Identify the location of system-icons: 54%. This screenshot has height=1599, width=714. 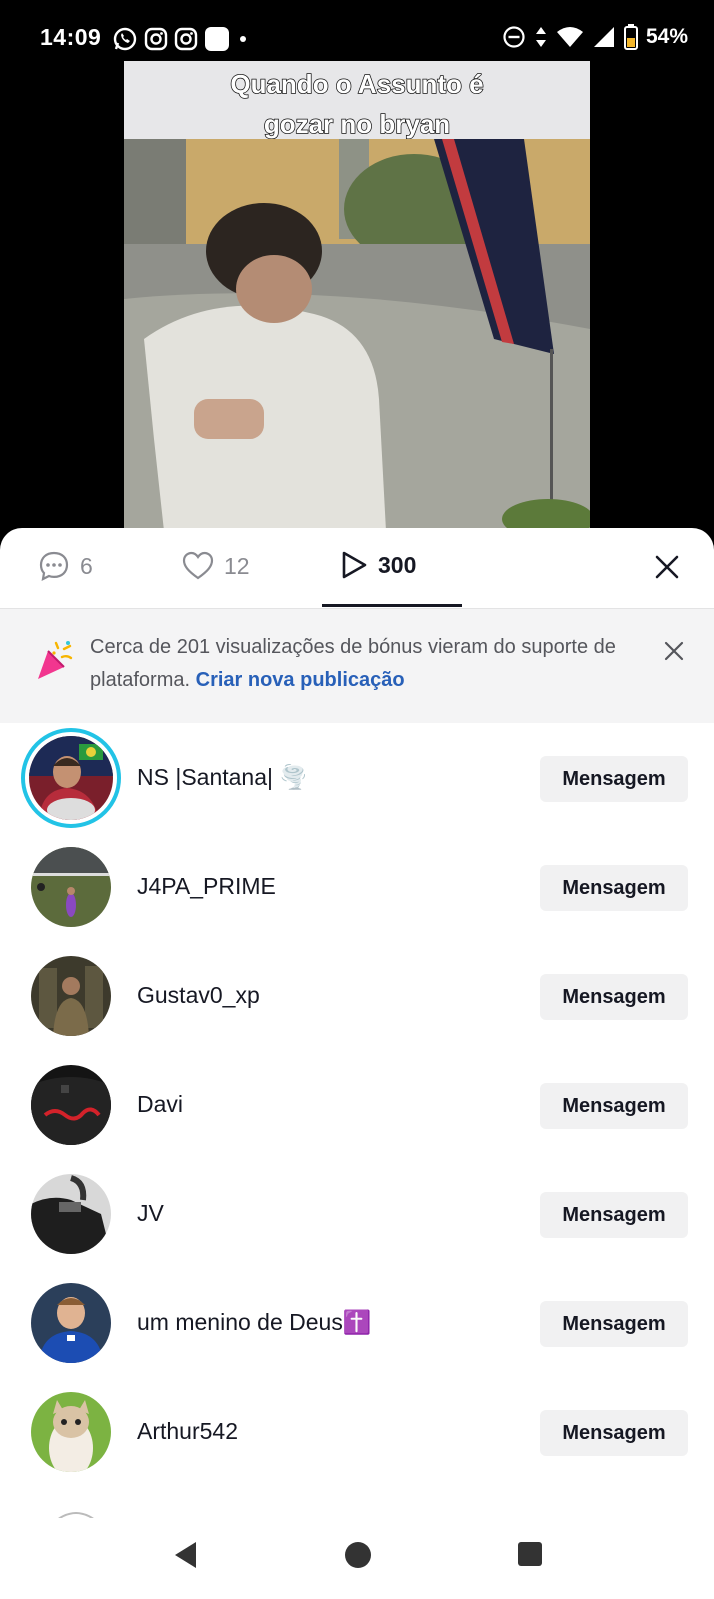
(595, 37).